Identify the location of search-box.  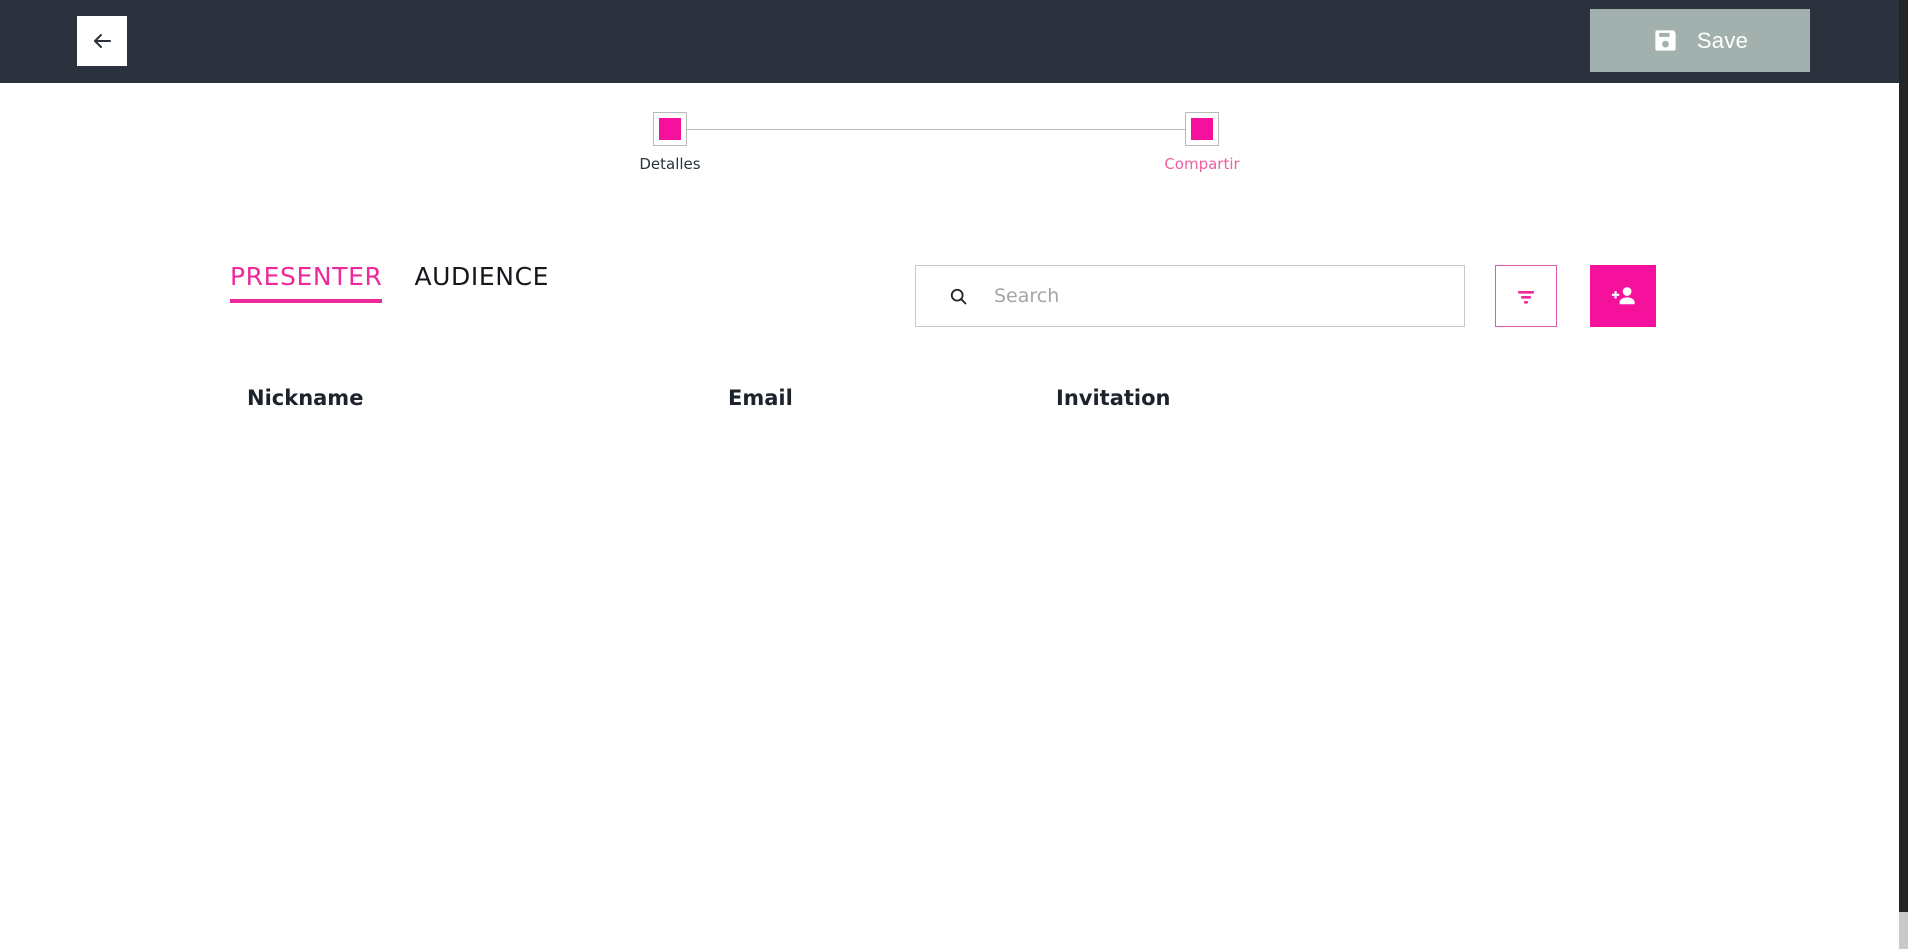
(1190, 296).